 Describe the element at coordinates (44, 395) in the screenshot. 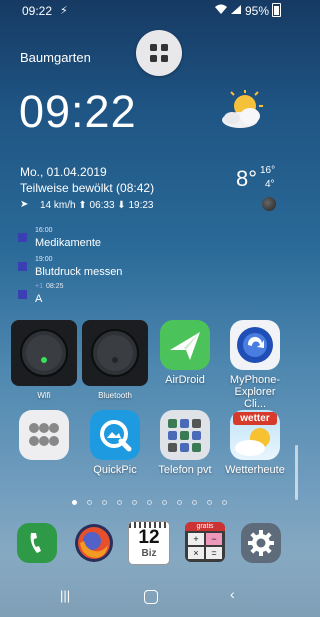

I see `app-label: Wifi` at that location.